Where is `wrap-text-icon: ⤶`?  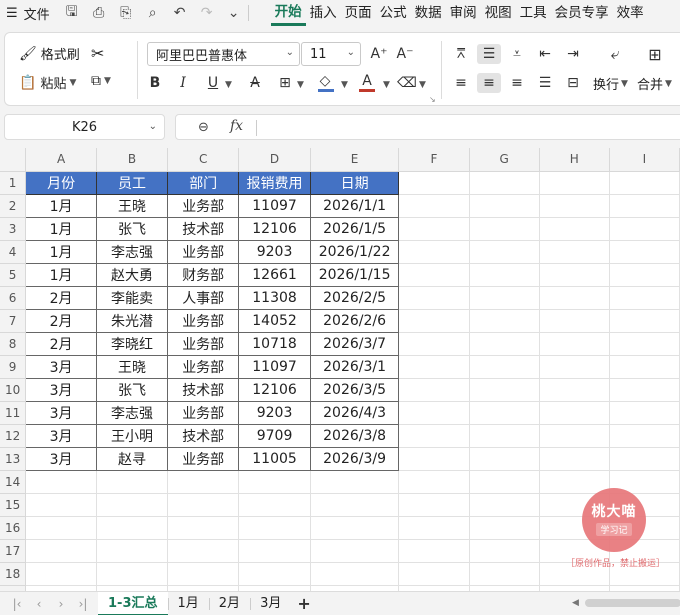
wrap-text-icon: ⤶ is located at coordinates (615, 54).